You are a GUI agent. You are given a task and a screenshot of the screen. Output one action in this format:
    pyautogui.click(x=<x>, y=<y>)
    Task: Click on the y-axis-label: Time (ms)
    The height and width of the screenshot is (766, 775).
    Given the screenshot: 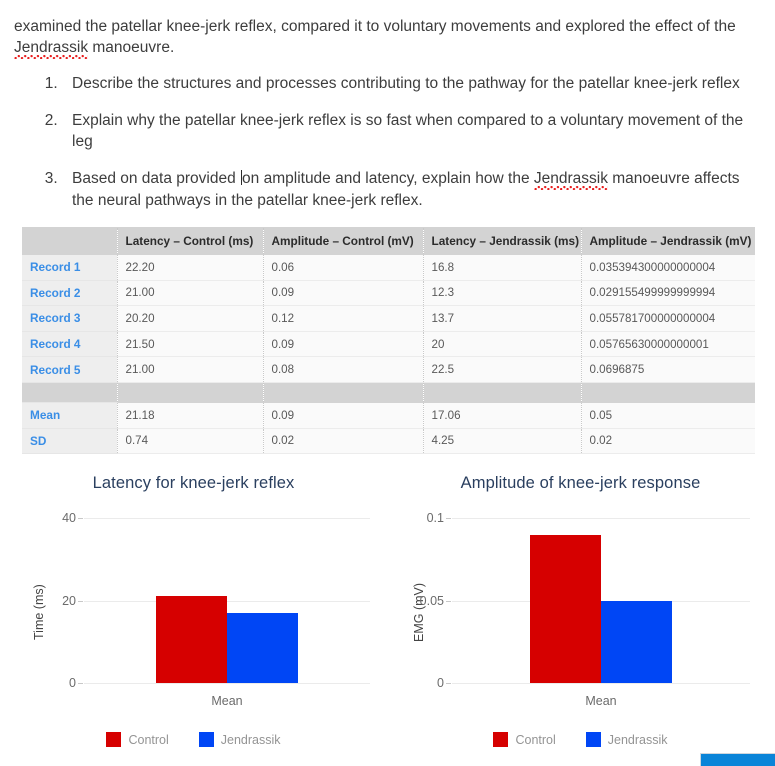 What is the action you would take?
    pyautogui.click(x=39, y=612)
    